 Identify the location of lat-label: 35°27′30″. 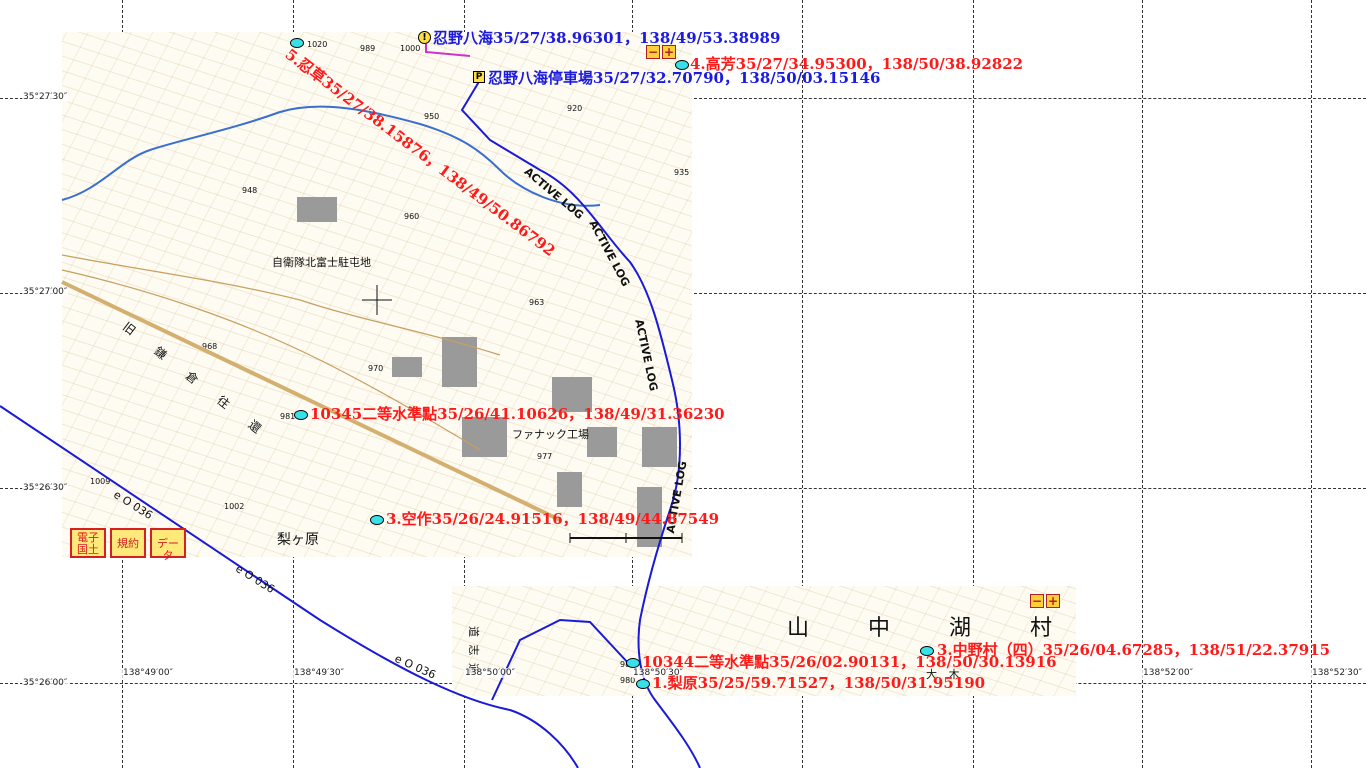
(45, 97).